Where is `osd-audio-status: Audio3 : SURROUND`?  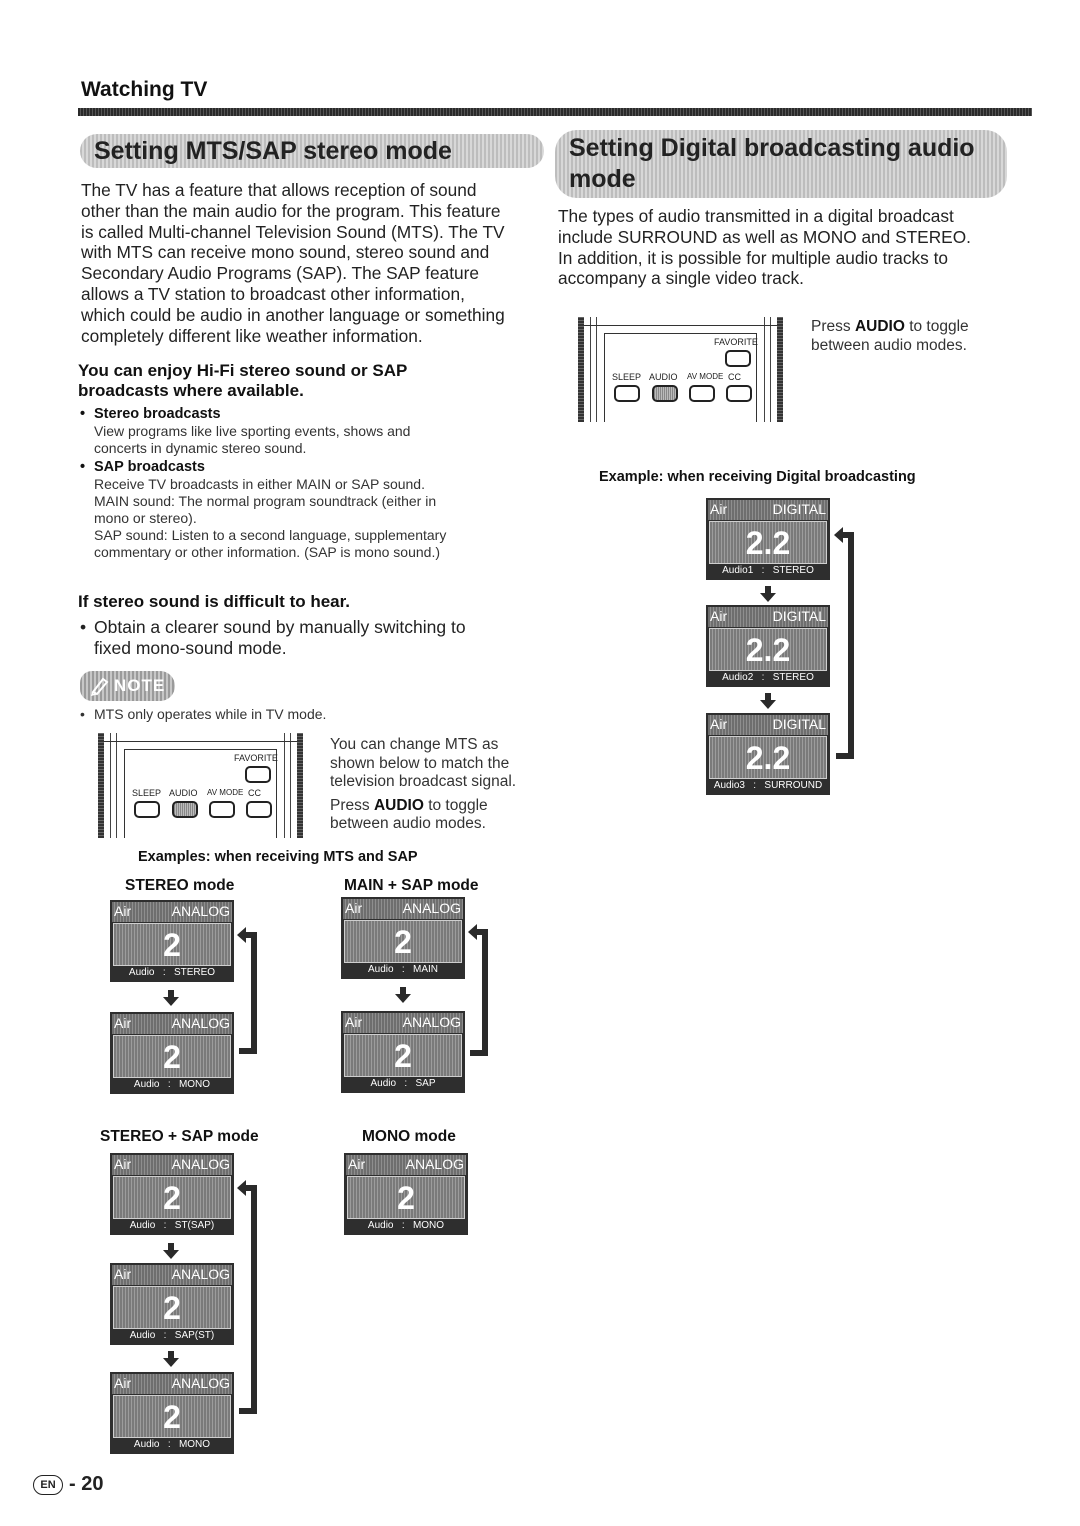
osd-audio-status: Audio3 : SURROUND is located at coordinates (768, 785).